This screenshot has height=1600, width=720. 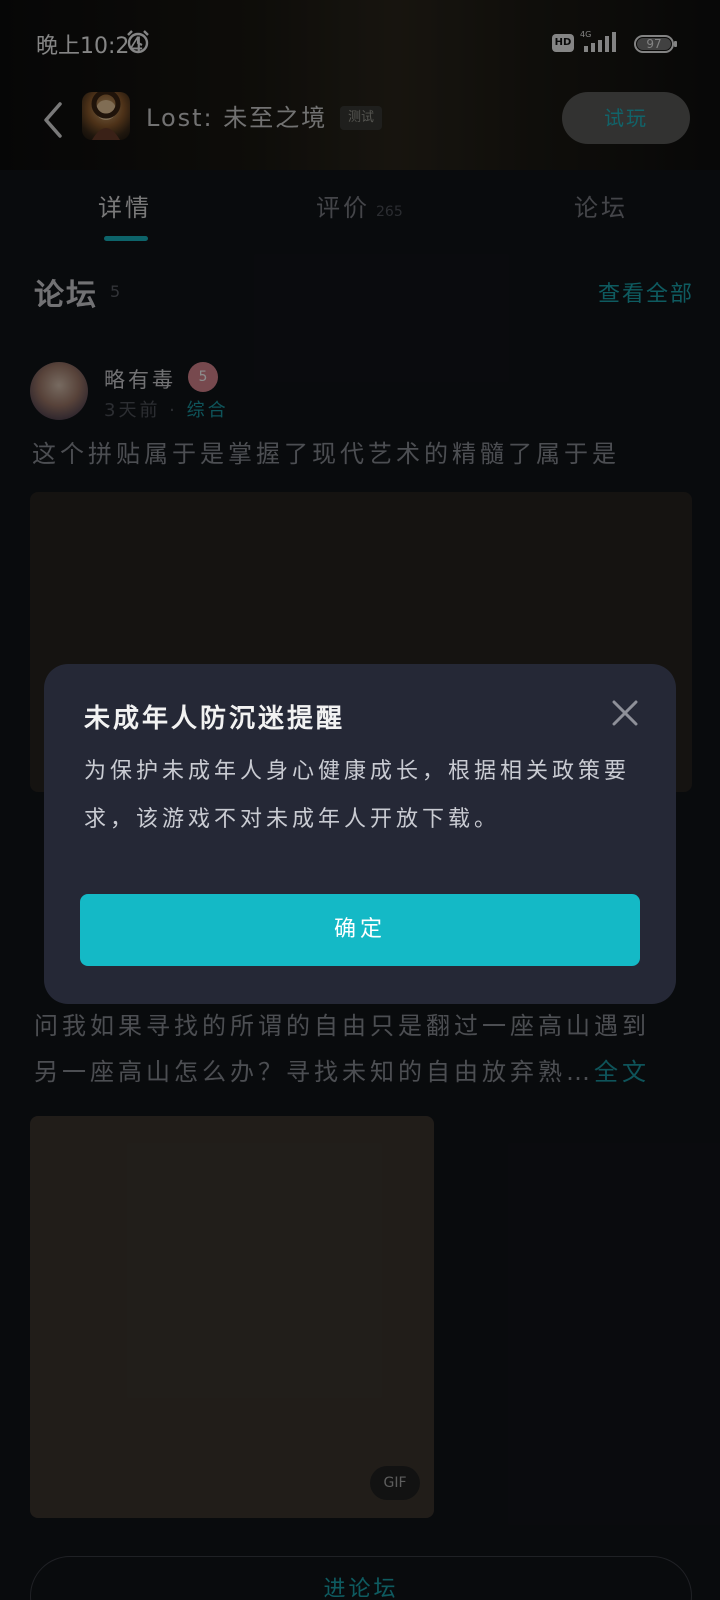 I want to click on confirm-button: 确定, so click(x=360, y=930).